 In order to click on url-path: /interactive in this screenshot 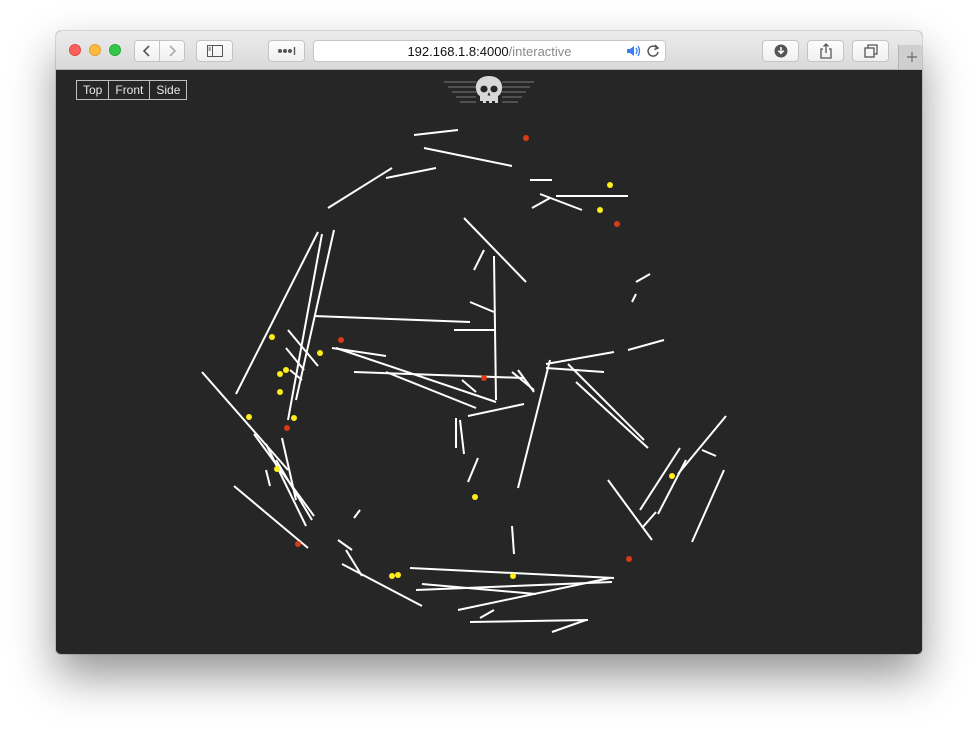, I will do `click(540, 51)`.